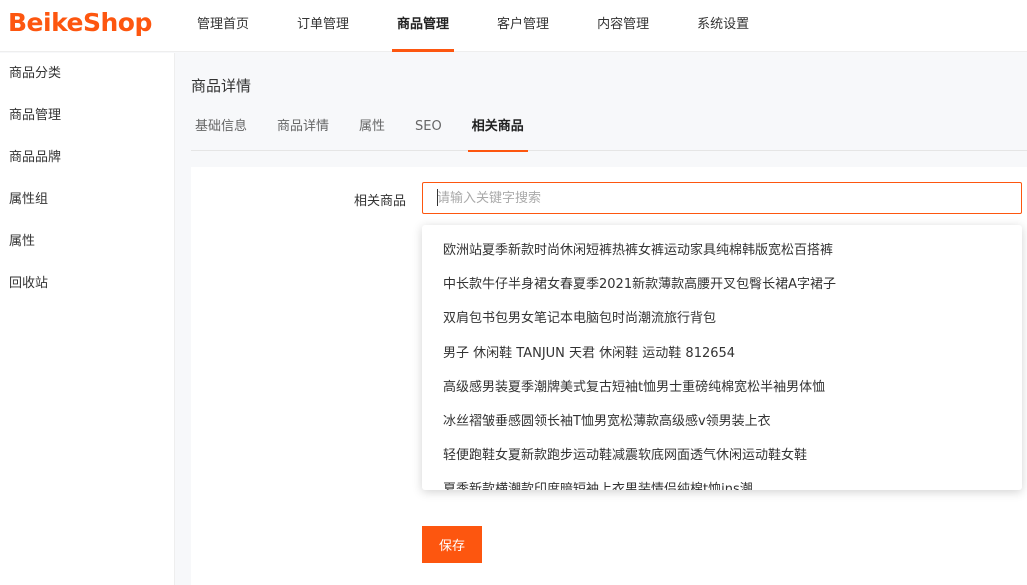 Image resolution: width=1027 pixels, height=585 pixels. Describe the element at coordinates (80, 22) in the screenshot. I see `logo: BeikeShop` at that location.